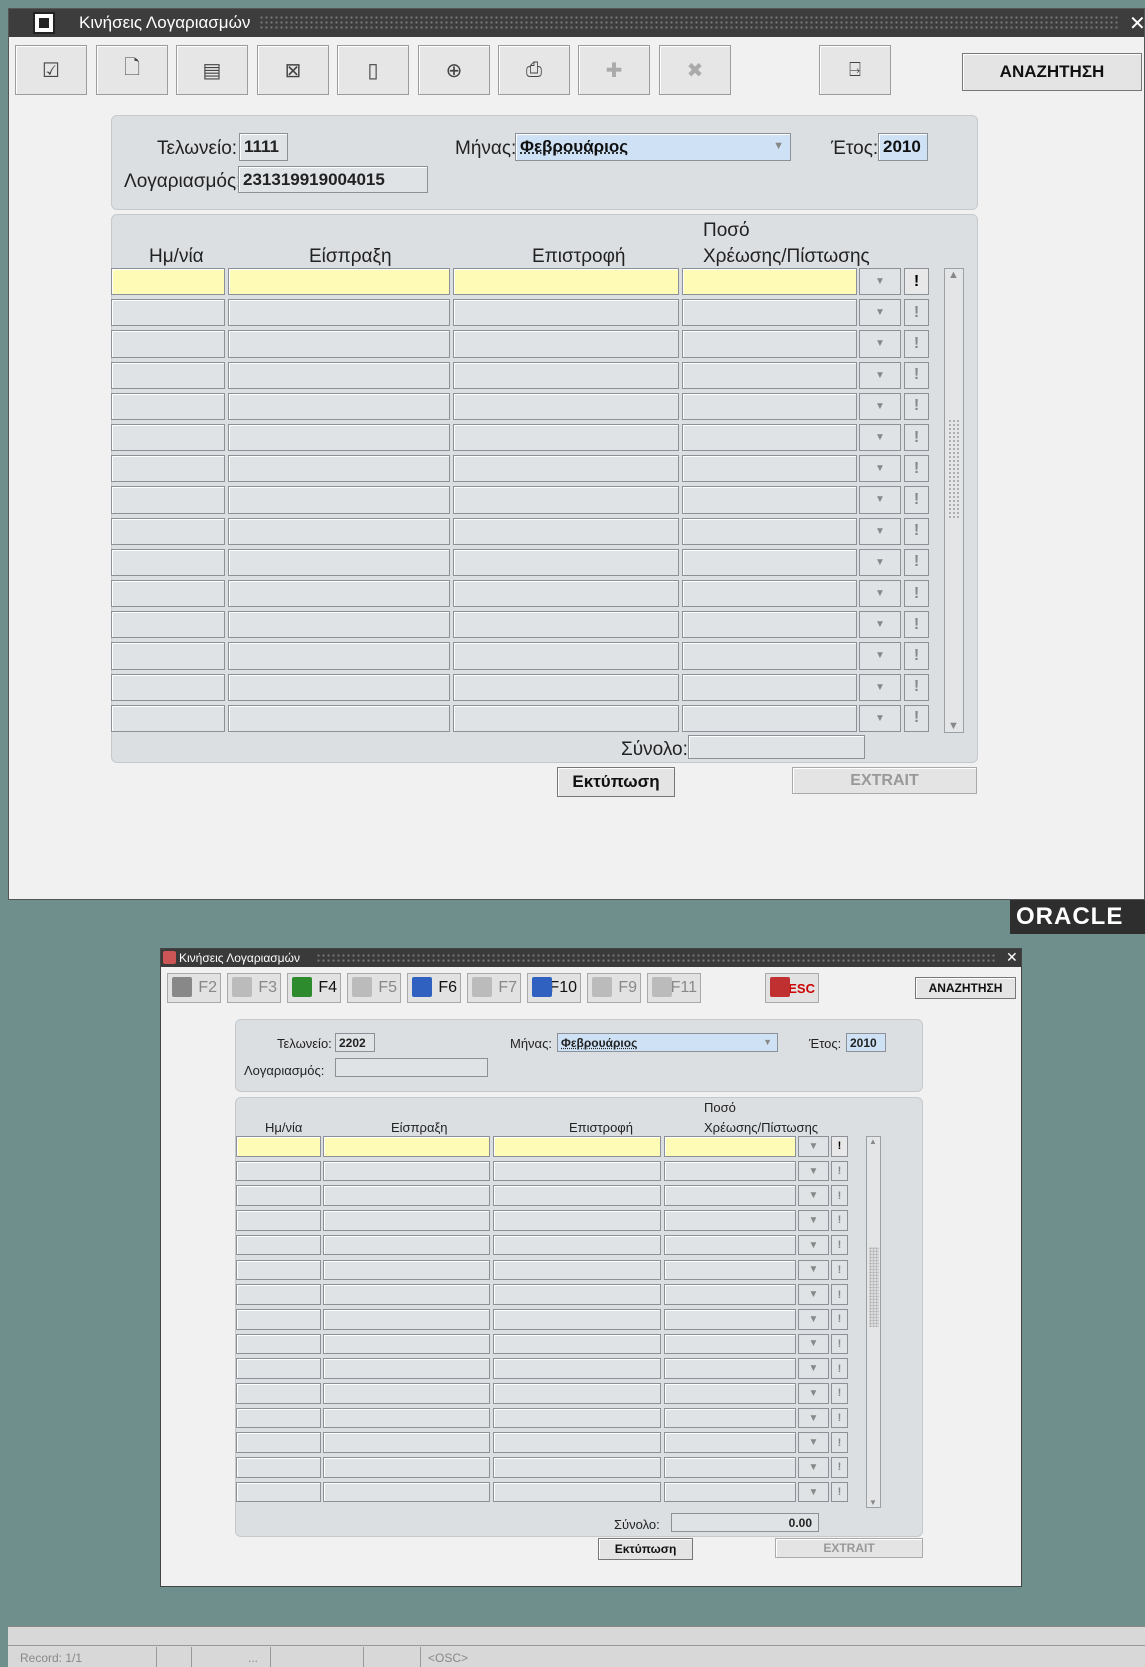  What do you see at coordinates (884, 780) in the screenshot?
I see `extrait-button: EXTRAIT` at bounding box center [884, 780].